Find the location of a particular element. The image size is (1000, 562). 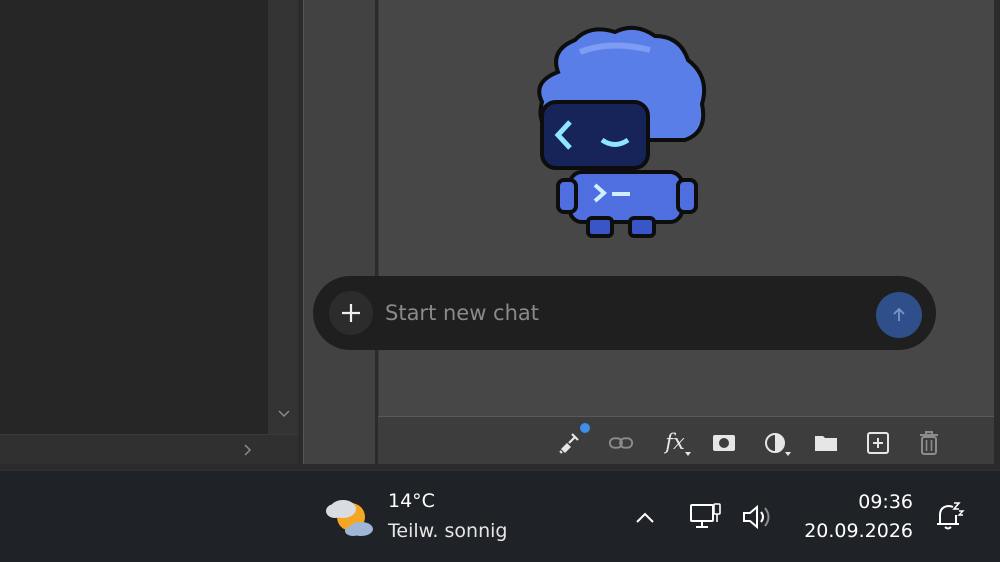

new-item-button is located at coordinates (878, 443).